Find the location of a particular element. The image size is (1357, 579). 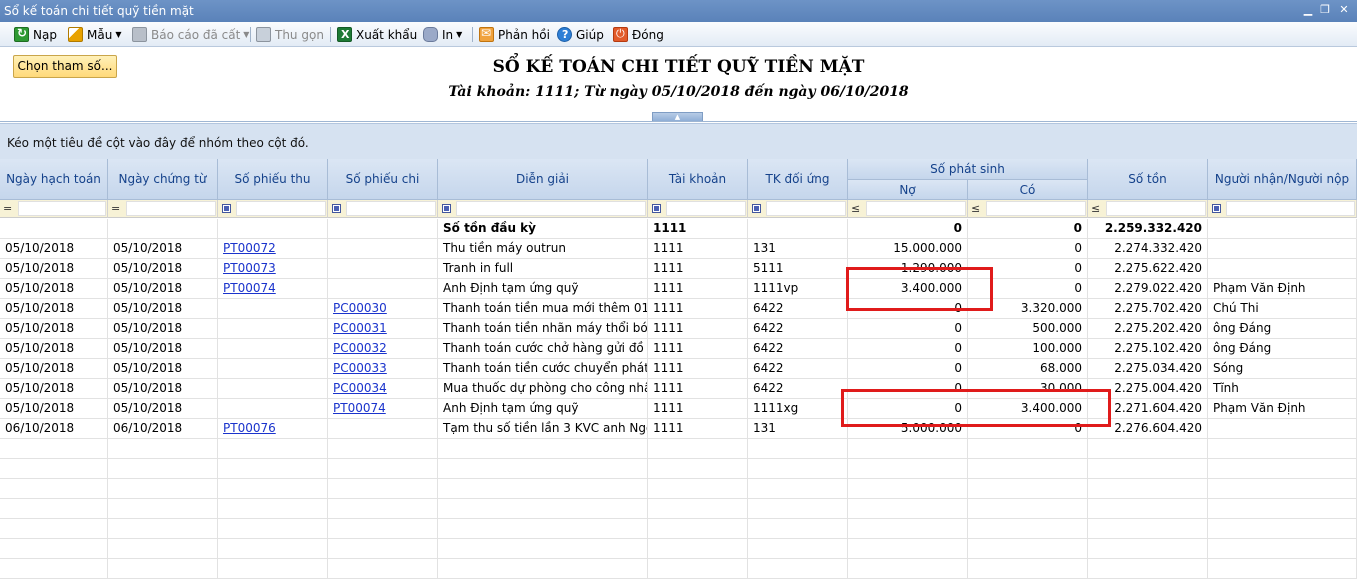

filter-description is located at coordinates (543, 209).